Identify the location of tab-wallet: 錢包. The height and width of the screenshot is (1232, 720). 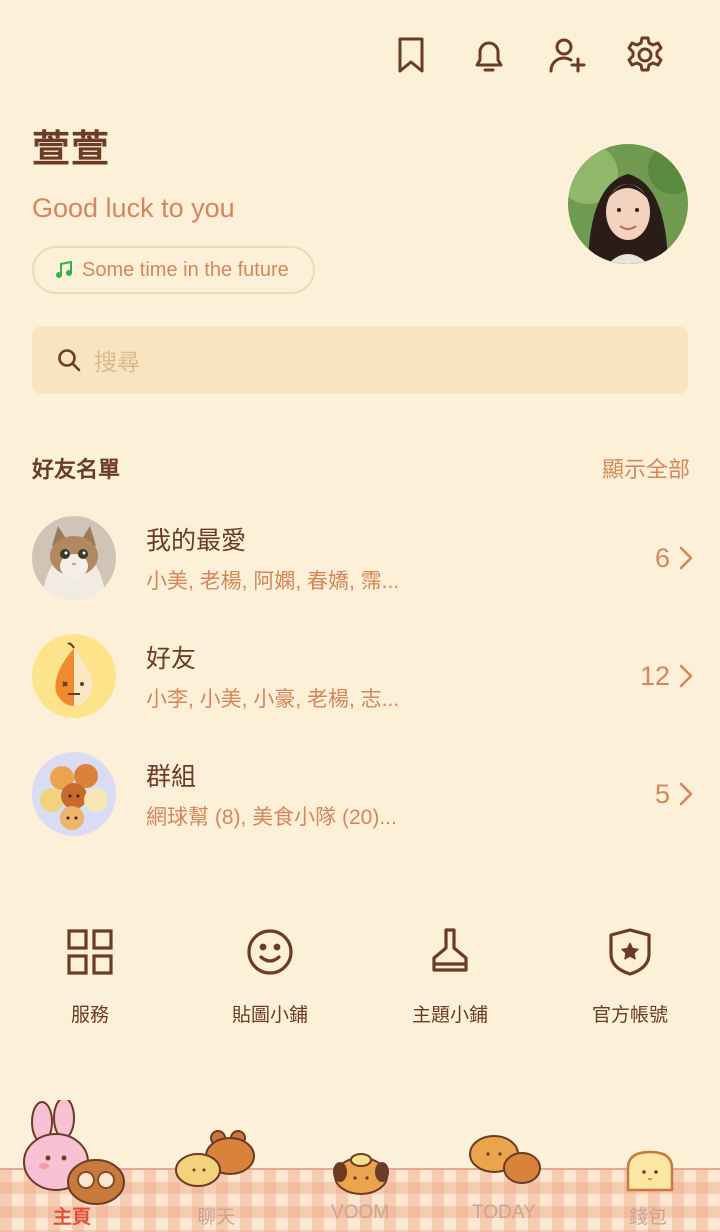
(648, 1215).